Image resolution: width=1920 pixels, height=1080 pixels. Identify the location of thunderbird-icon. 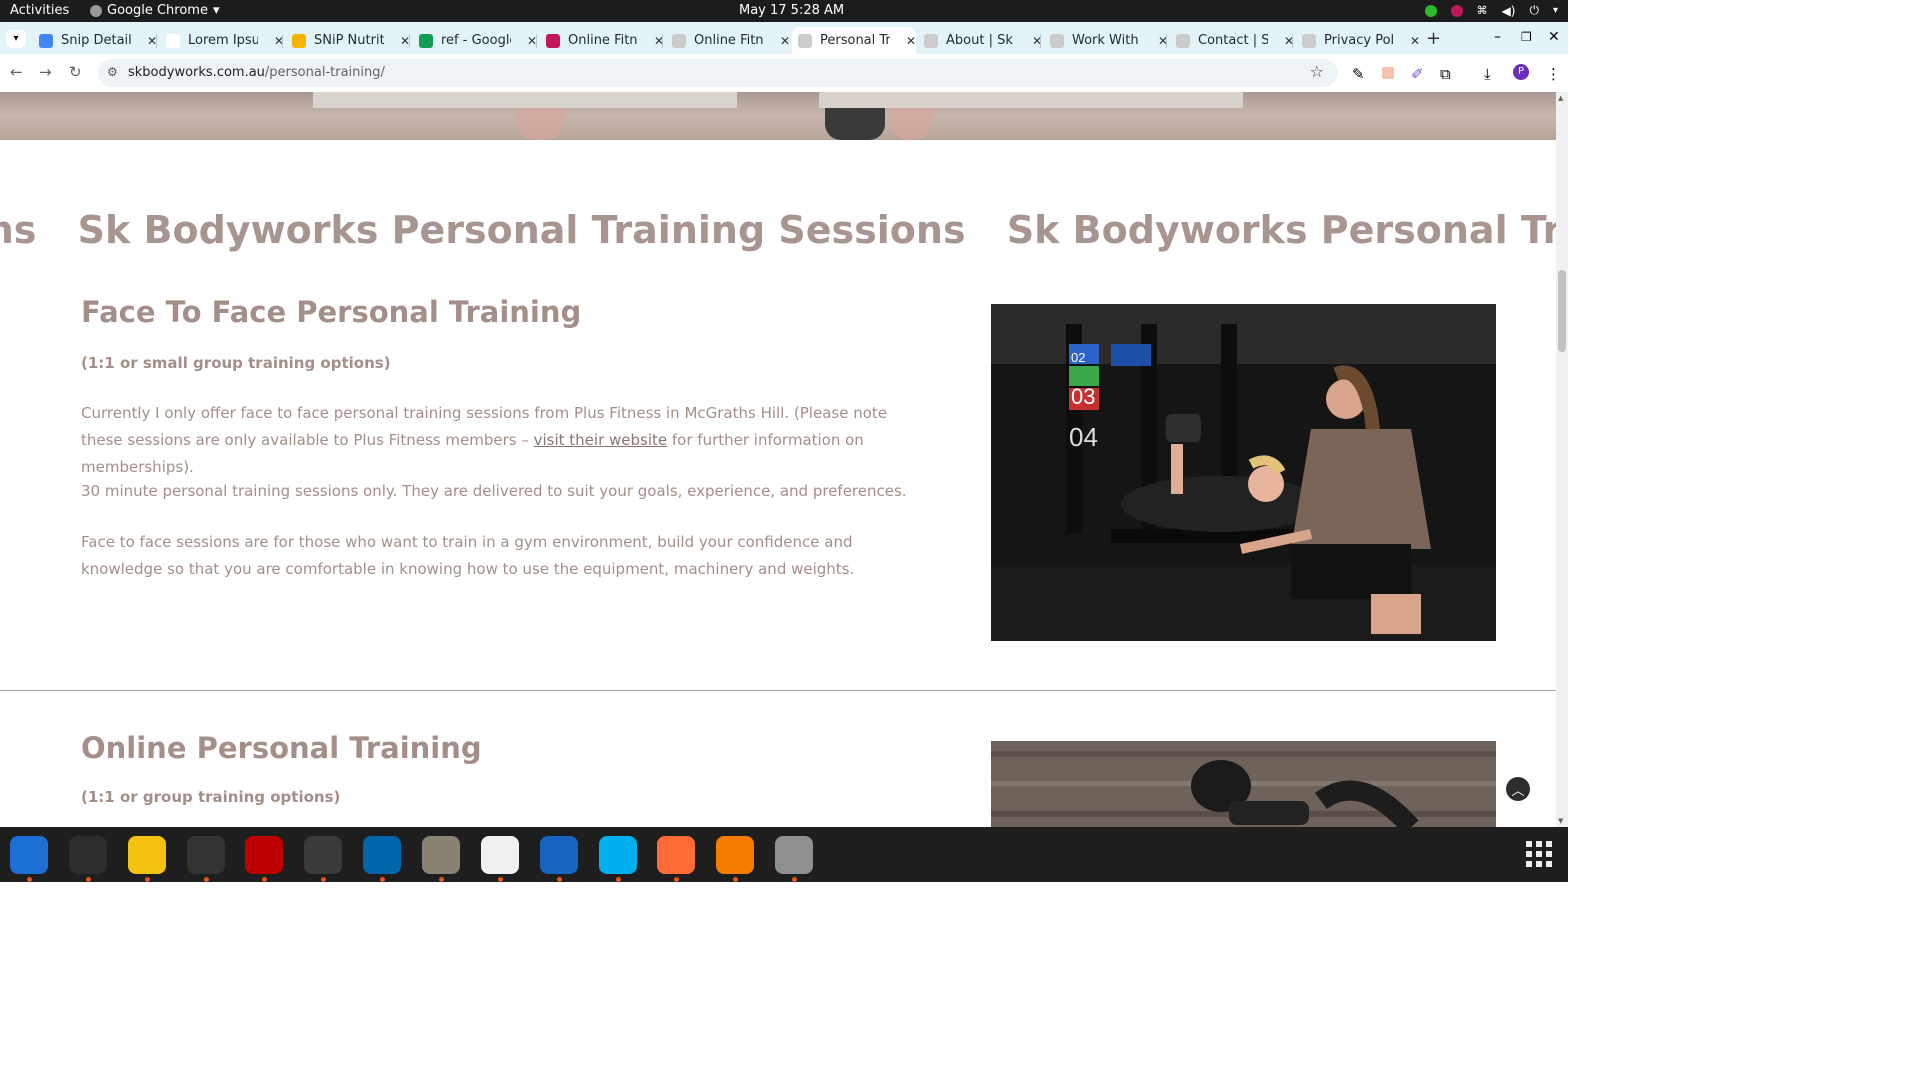
(29, 855).